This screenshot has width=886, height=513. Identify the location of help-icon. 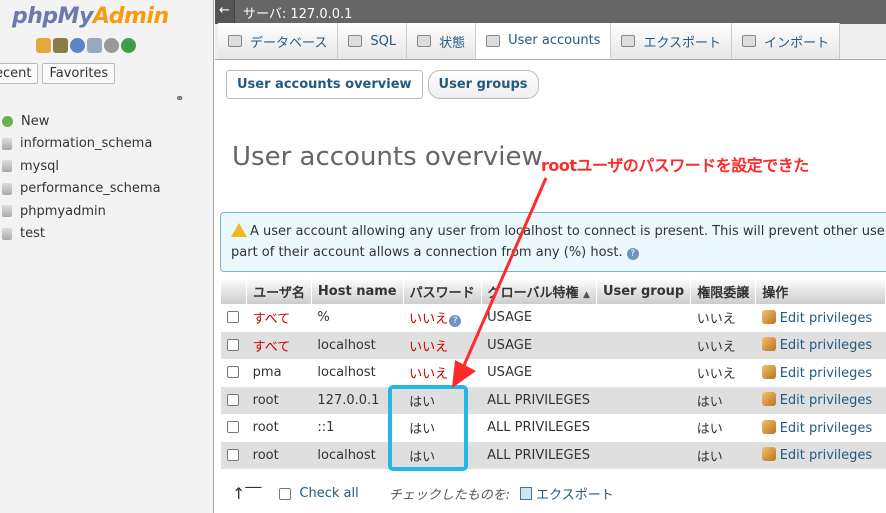
(77, 45).